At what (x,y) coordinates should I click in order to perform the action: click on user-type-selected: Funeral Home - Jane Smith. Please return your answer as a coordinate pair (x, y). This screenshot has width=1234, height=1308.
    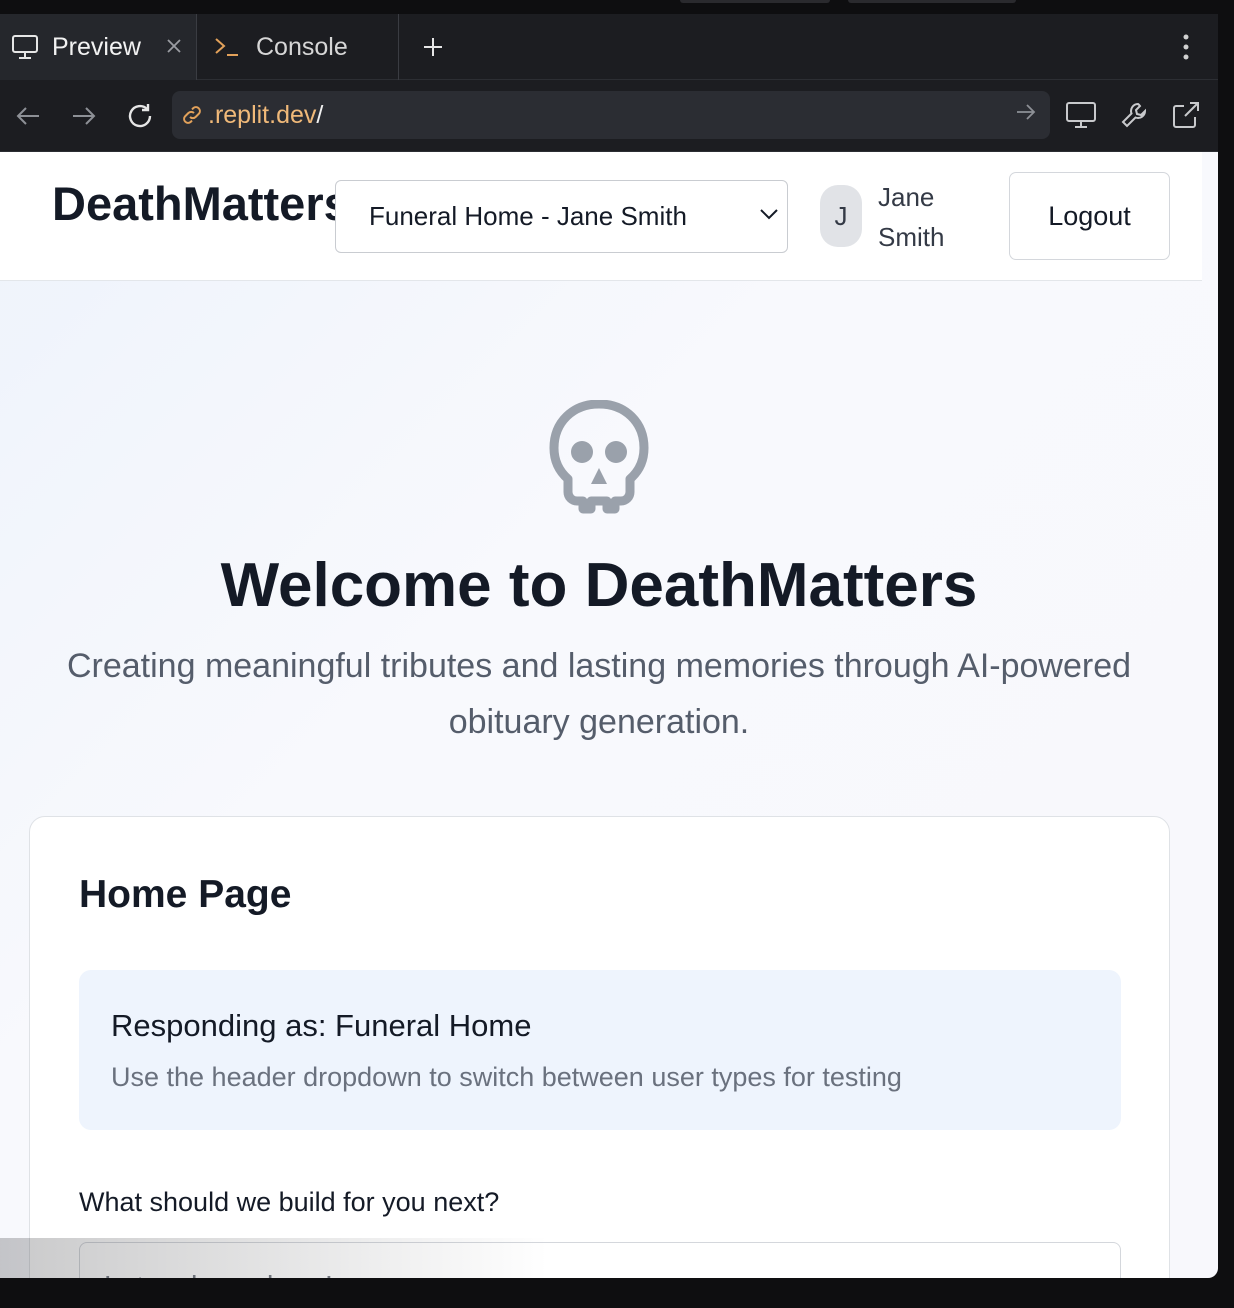
    Looking at the image, I should click on (528, 216).